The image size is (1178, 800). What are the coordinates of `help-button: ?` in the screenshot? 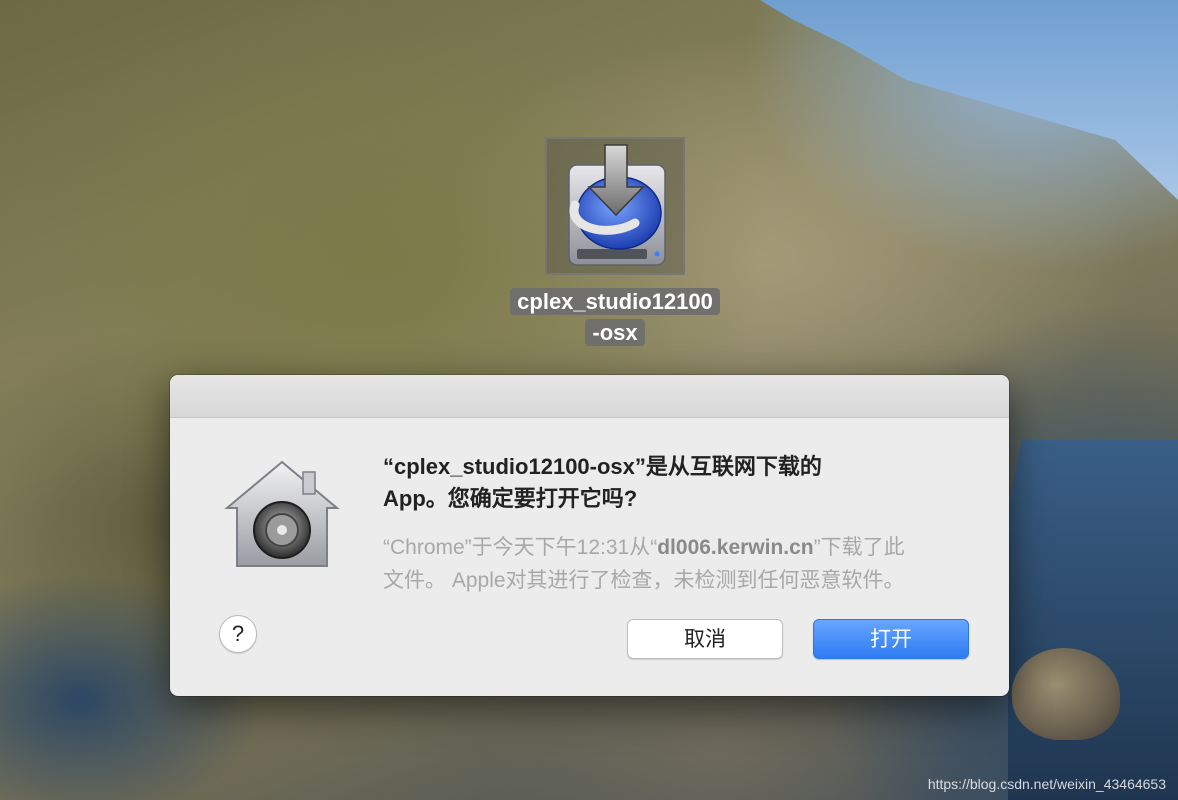 It's located at (238, 634).